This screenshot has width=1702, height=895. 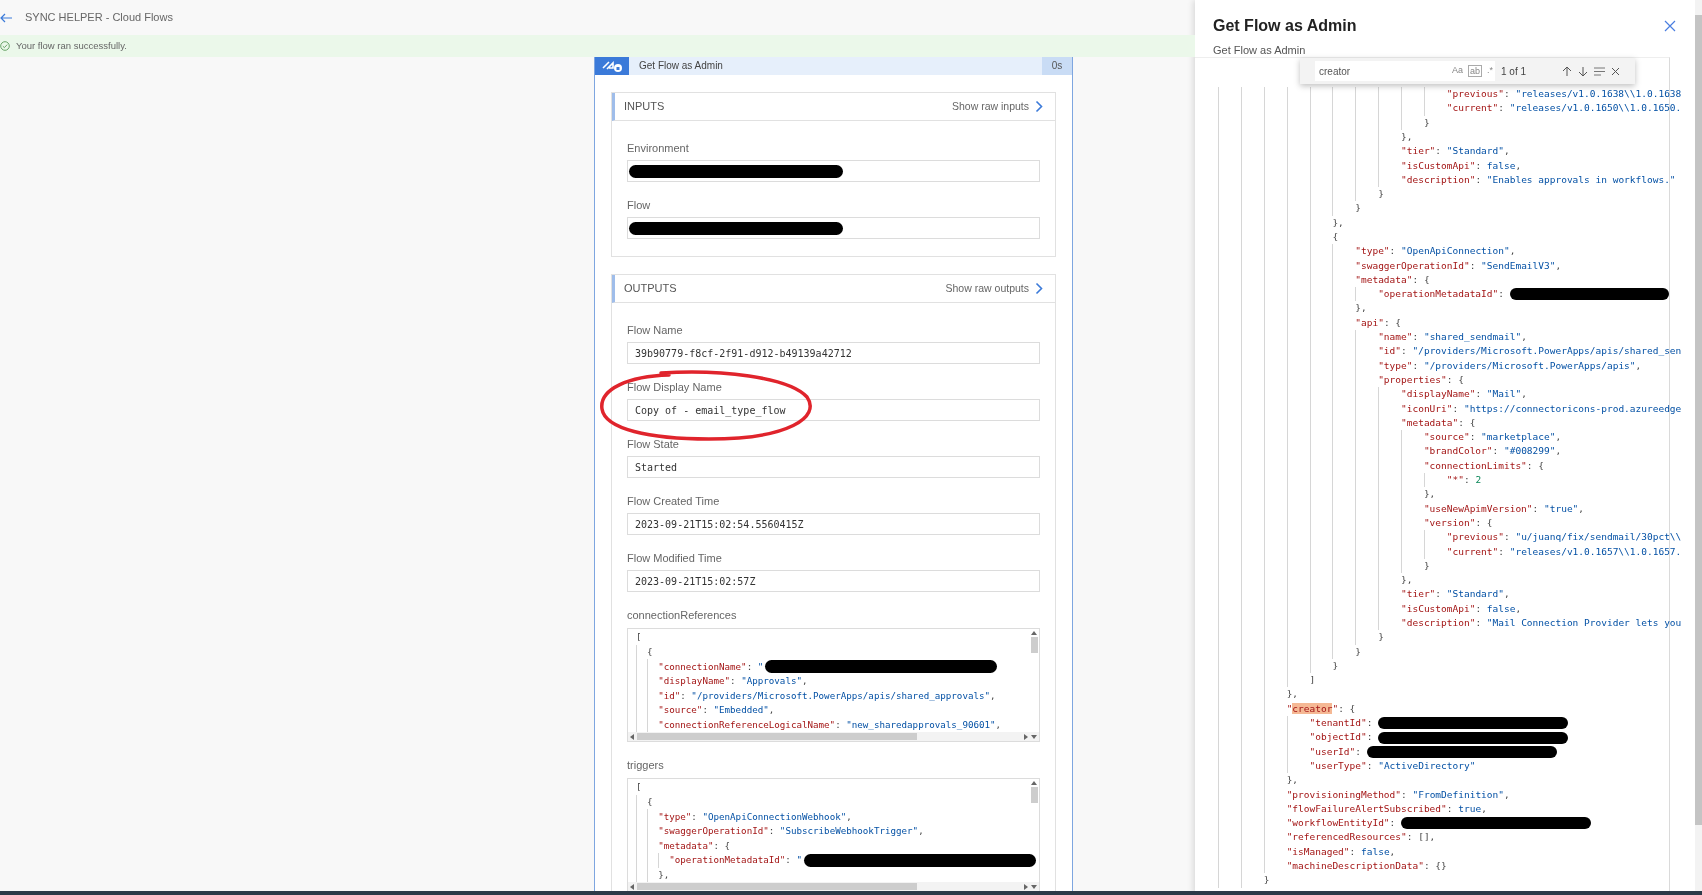 What do you see at coordinates (755, 816) in the screenshot?
I see `code-line: "type": "OpenApiConnectionWebhook",` at bounding box center [755, 816].